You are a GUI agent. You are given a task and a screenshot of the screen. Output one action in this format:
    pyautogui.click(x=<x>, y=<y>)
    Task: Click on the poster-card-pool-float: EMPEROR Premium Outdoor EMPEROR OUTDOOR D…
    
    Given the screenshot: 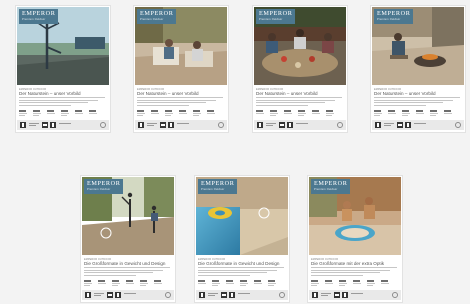 What is the action you would take?
    pyautogui.click(x=242, y=239)
    